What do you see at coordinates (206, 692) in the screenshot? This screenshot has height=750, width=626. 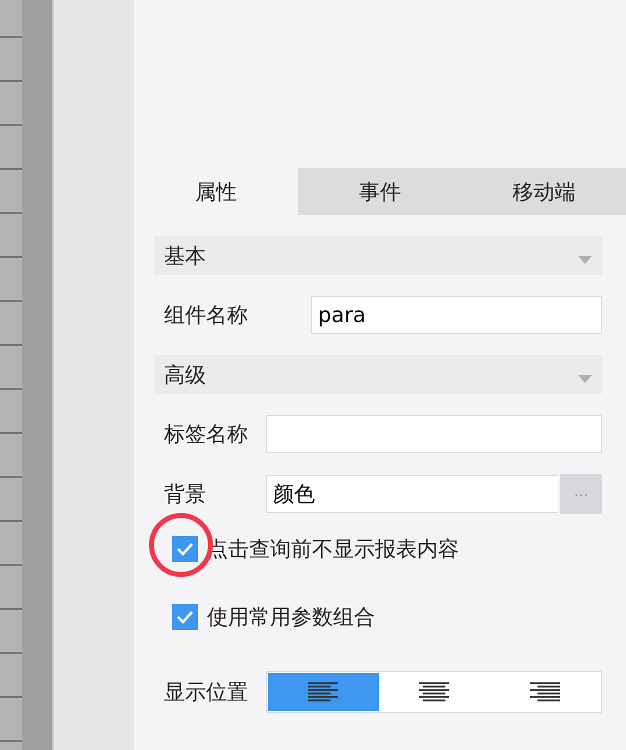 I see `field-label: 显示位置` at bounding box center [206, 692].